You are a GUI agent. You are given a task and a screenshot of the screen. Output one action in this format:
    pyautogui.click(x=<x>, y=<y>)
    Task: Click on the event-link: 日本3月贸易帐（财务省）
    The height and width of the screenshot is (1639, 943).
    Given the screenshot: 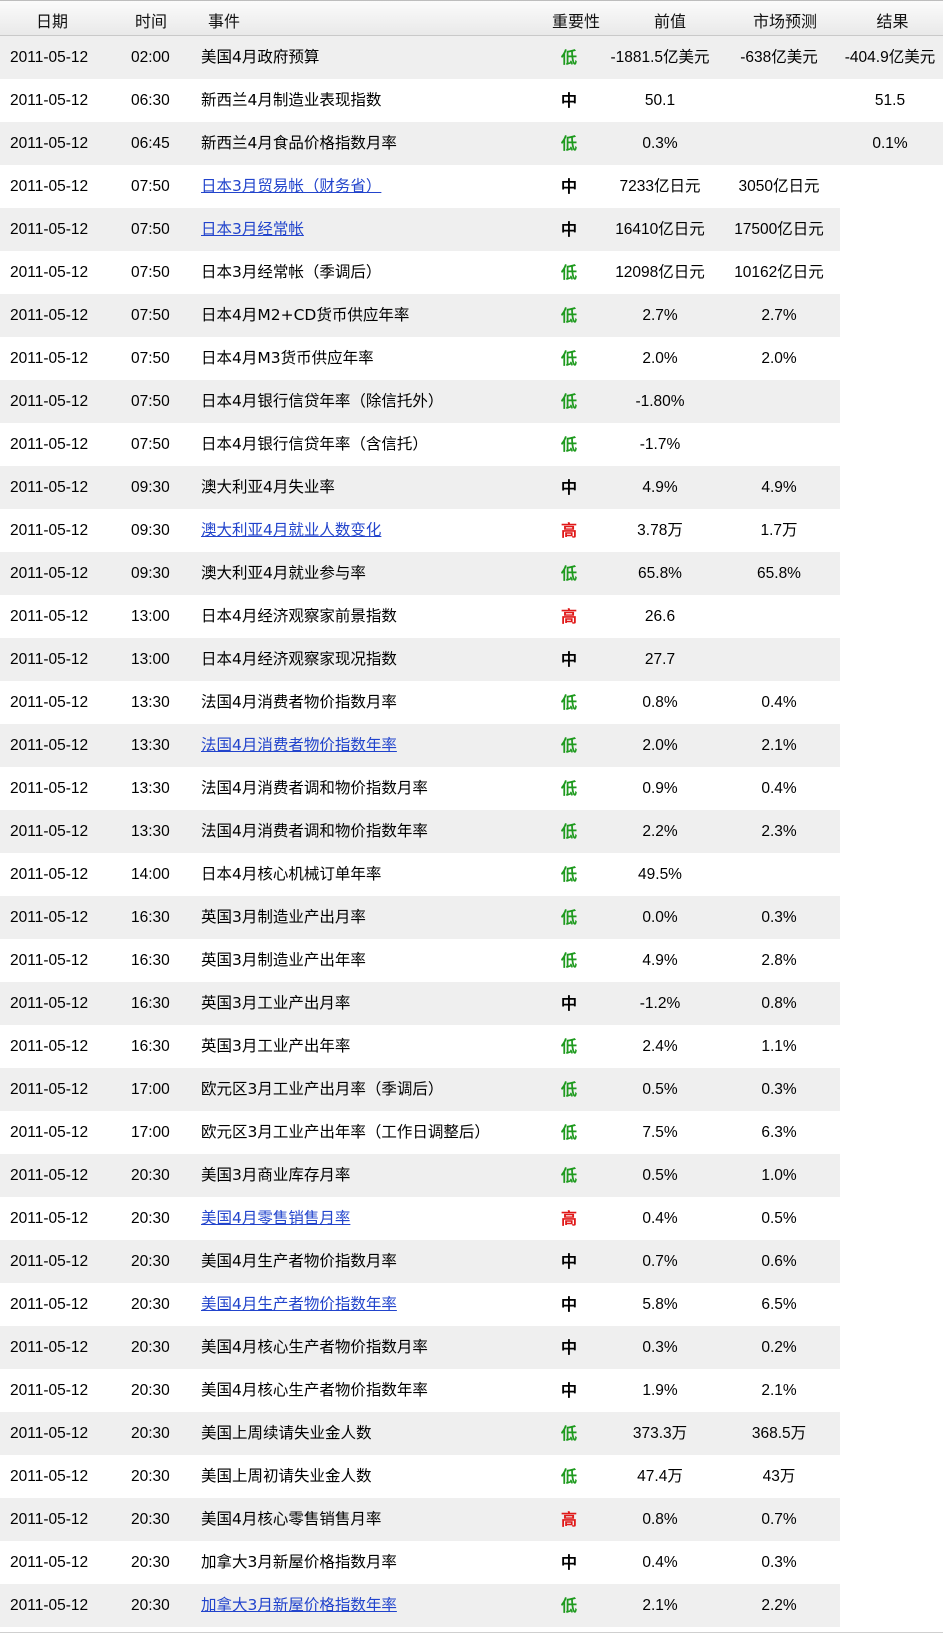 What is the action you would take?
    pyautogui.click(x=291, y=186)
    